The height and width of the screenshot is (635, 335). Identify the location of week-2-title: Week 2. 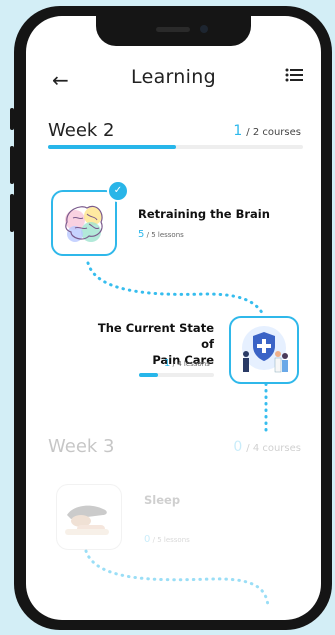
(81, 130).